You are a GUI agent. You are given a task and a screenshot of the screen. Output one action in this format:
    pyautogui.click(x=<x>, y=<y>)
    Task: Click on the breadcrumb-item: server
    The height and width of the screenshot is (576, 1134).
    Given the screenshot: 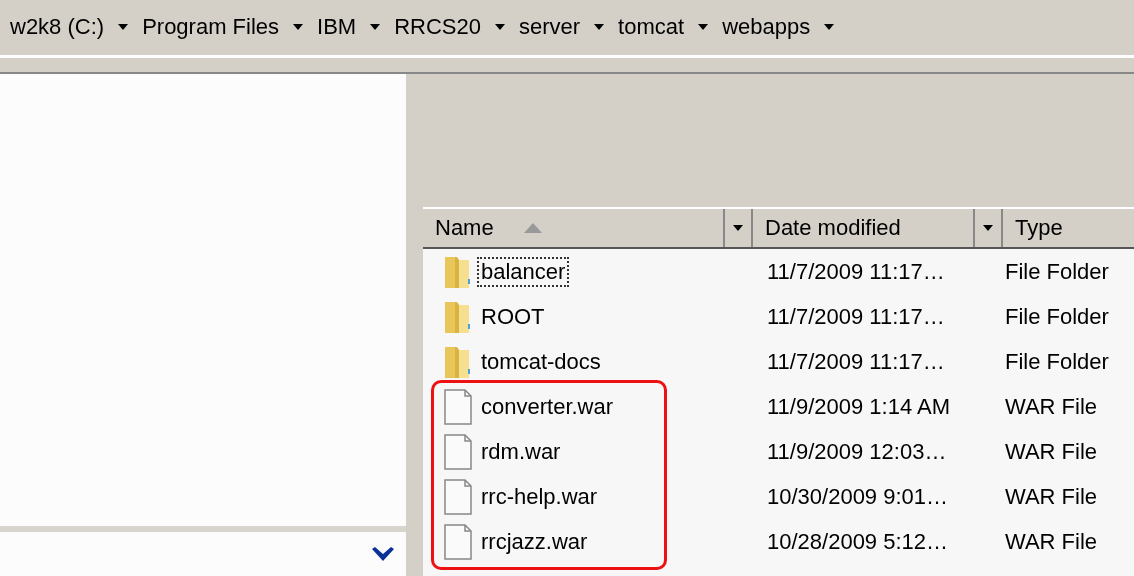 What is the action you would take?
    pyautogui.click(x=550, y=27)
    